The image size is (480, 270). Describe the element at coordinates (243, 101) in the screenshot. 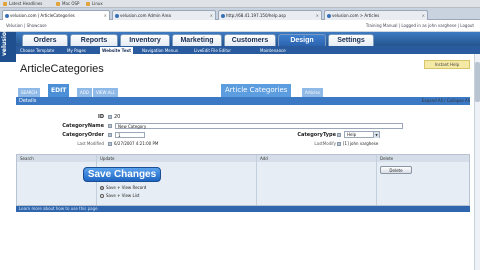

I see `details-section-bar: Details` at that location.